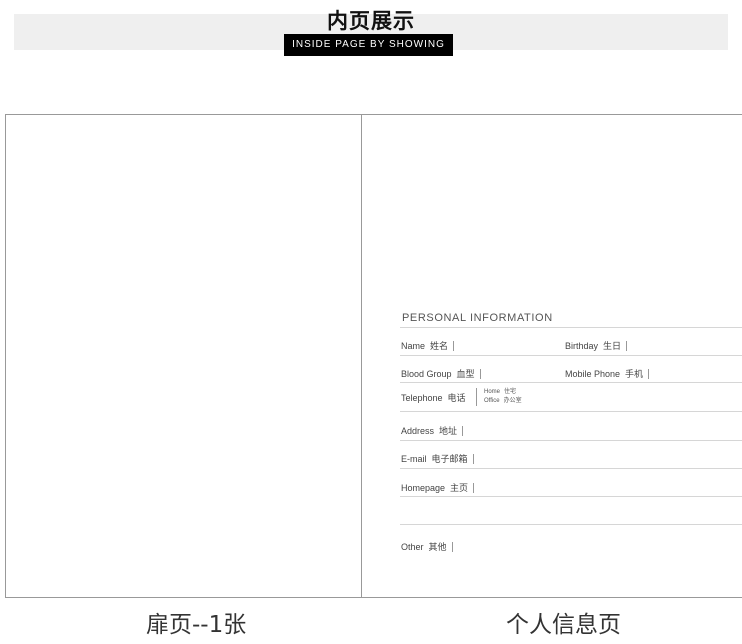 The width and height of the screenshot is (742, 644). I want to click on address-field: Address 地址, so click(432, 430).